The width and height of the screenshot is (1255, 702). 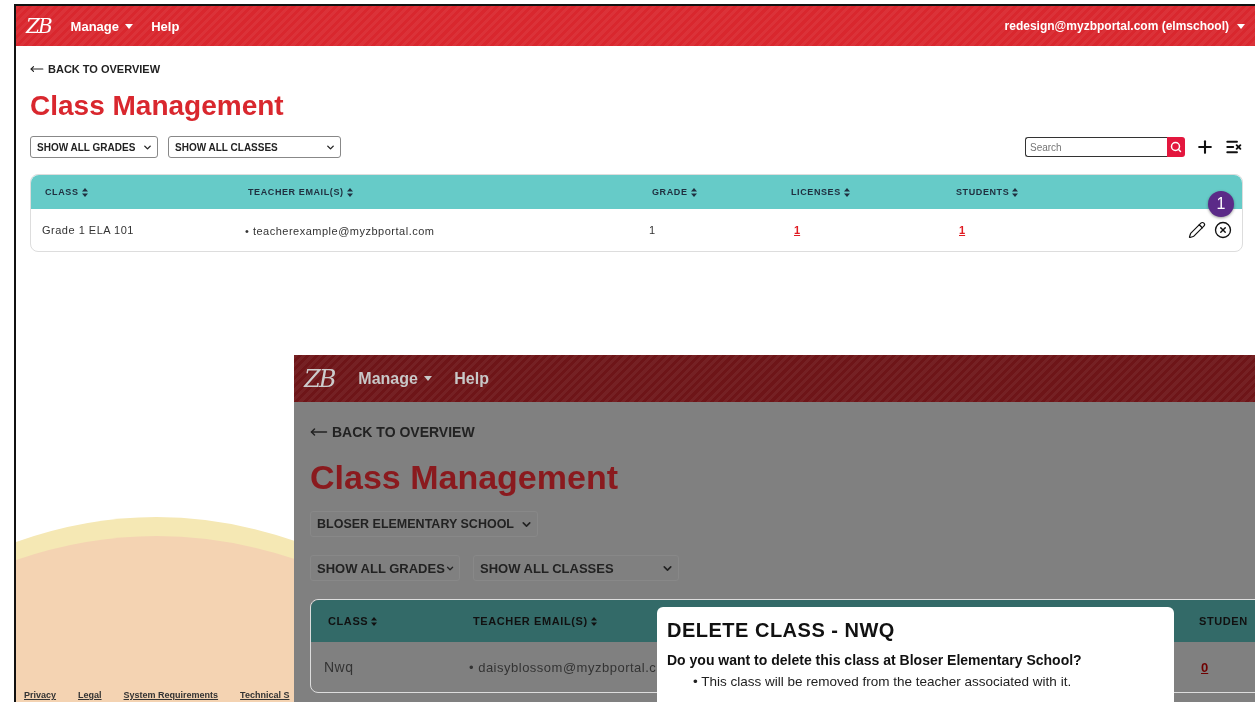 What do you see at coordinates (781, 630) in the screenshot?
I see `dialog-title: DELETE CLASS - NWQ` at bounding box center [781, 630].